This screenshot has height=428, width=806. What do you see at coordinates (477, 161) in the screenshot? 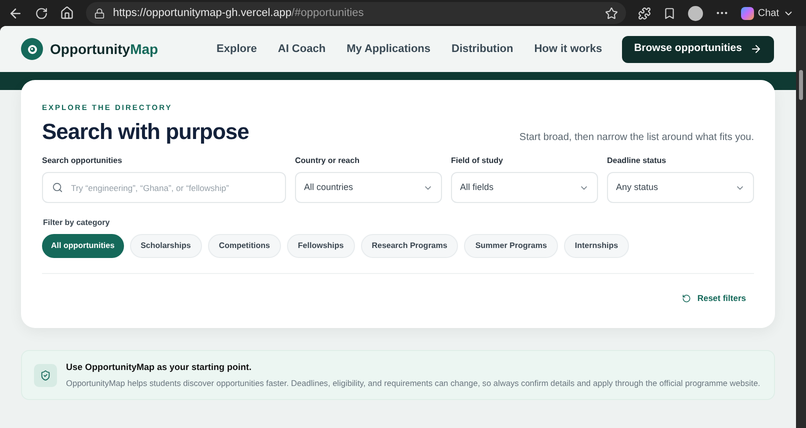
I see `field-label: Field of study` at bounding box center [477, 161].